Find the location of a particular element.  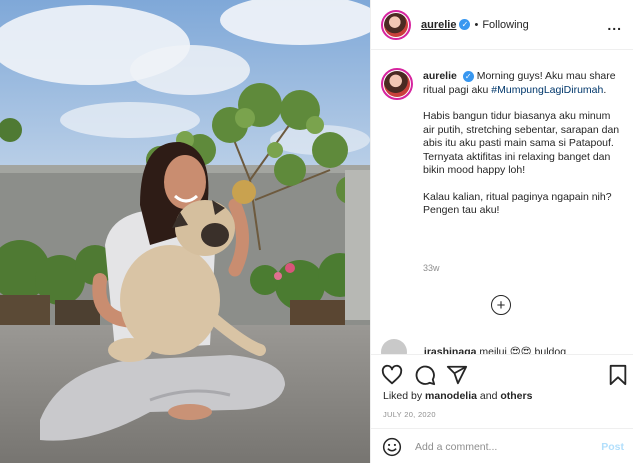

liked-by-others: others is located at coordinates (516, 396).